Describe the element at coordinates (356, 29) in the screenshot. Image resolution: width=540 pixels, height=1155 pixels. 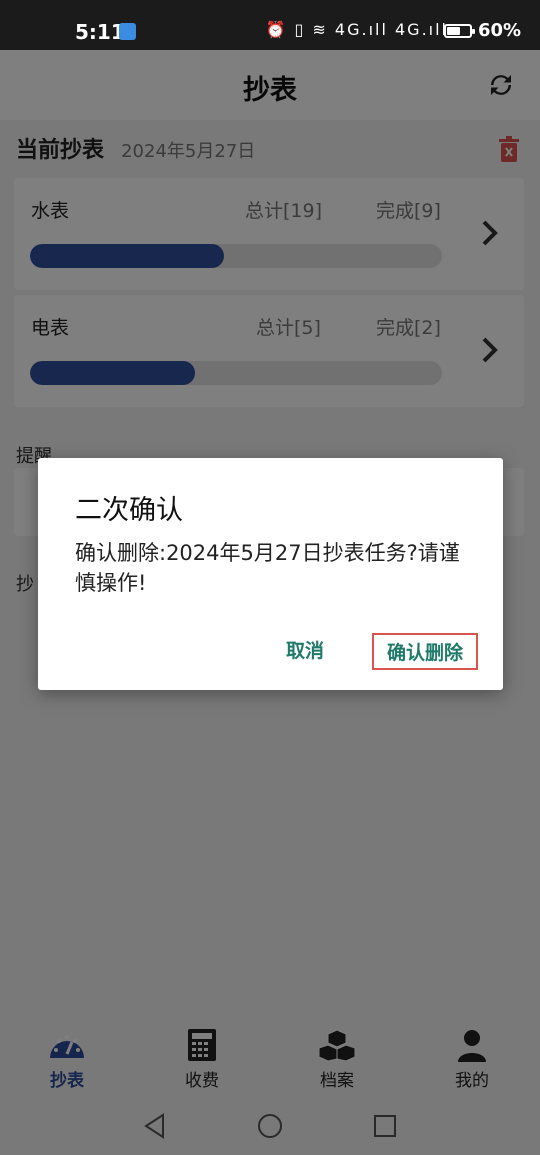
I see `status-indicators: ⏰ ▯ ≋ 4G.ıll 4G.ıll` at that location.